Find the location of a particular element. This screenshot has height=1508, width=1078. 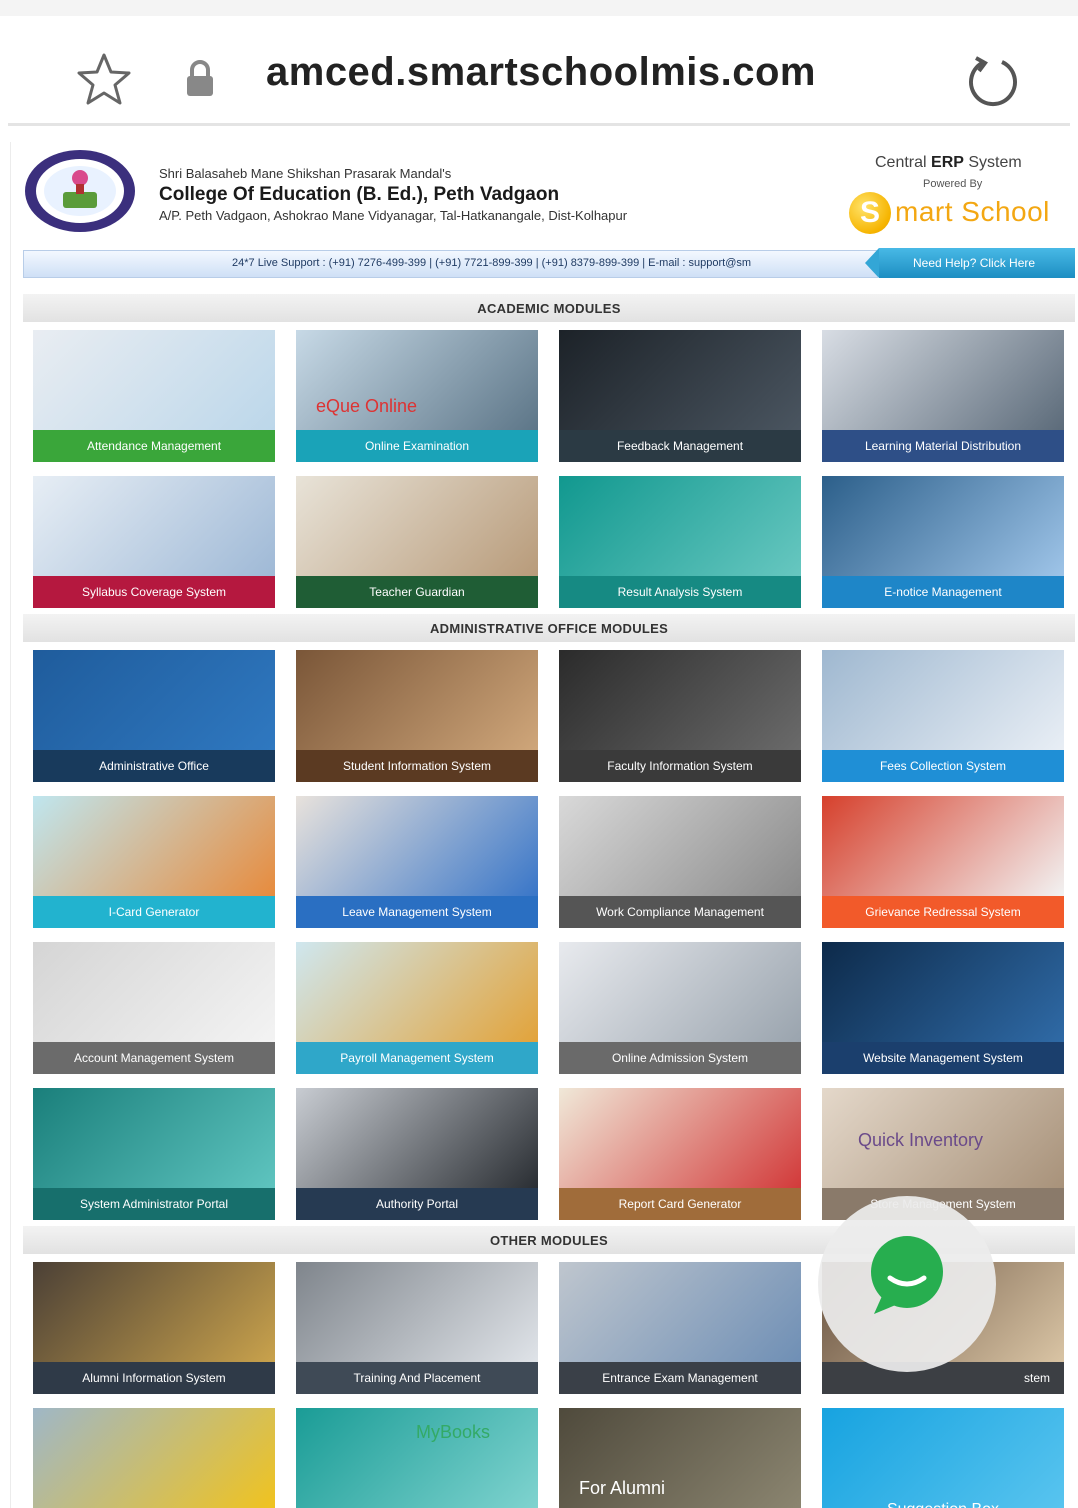

module-tile: Payroll Management System is located at coordinates (417, 1008).